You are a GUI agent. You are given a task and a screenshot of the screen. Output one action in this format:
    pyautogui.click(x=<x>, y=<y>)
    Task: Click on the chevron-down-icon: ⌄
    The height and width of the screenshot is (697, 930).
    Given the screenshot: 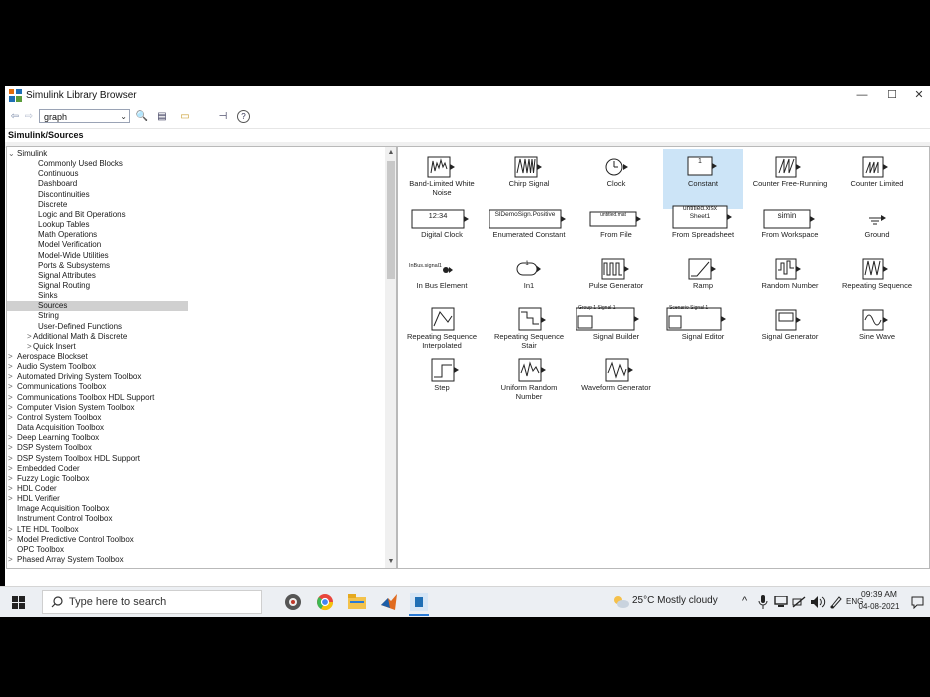 What is the action you would take?
    pyautogui.click(x=123, y=117)
    